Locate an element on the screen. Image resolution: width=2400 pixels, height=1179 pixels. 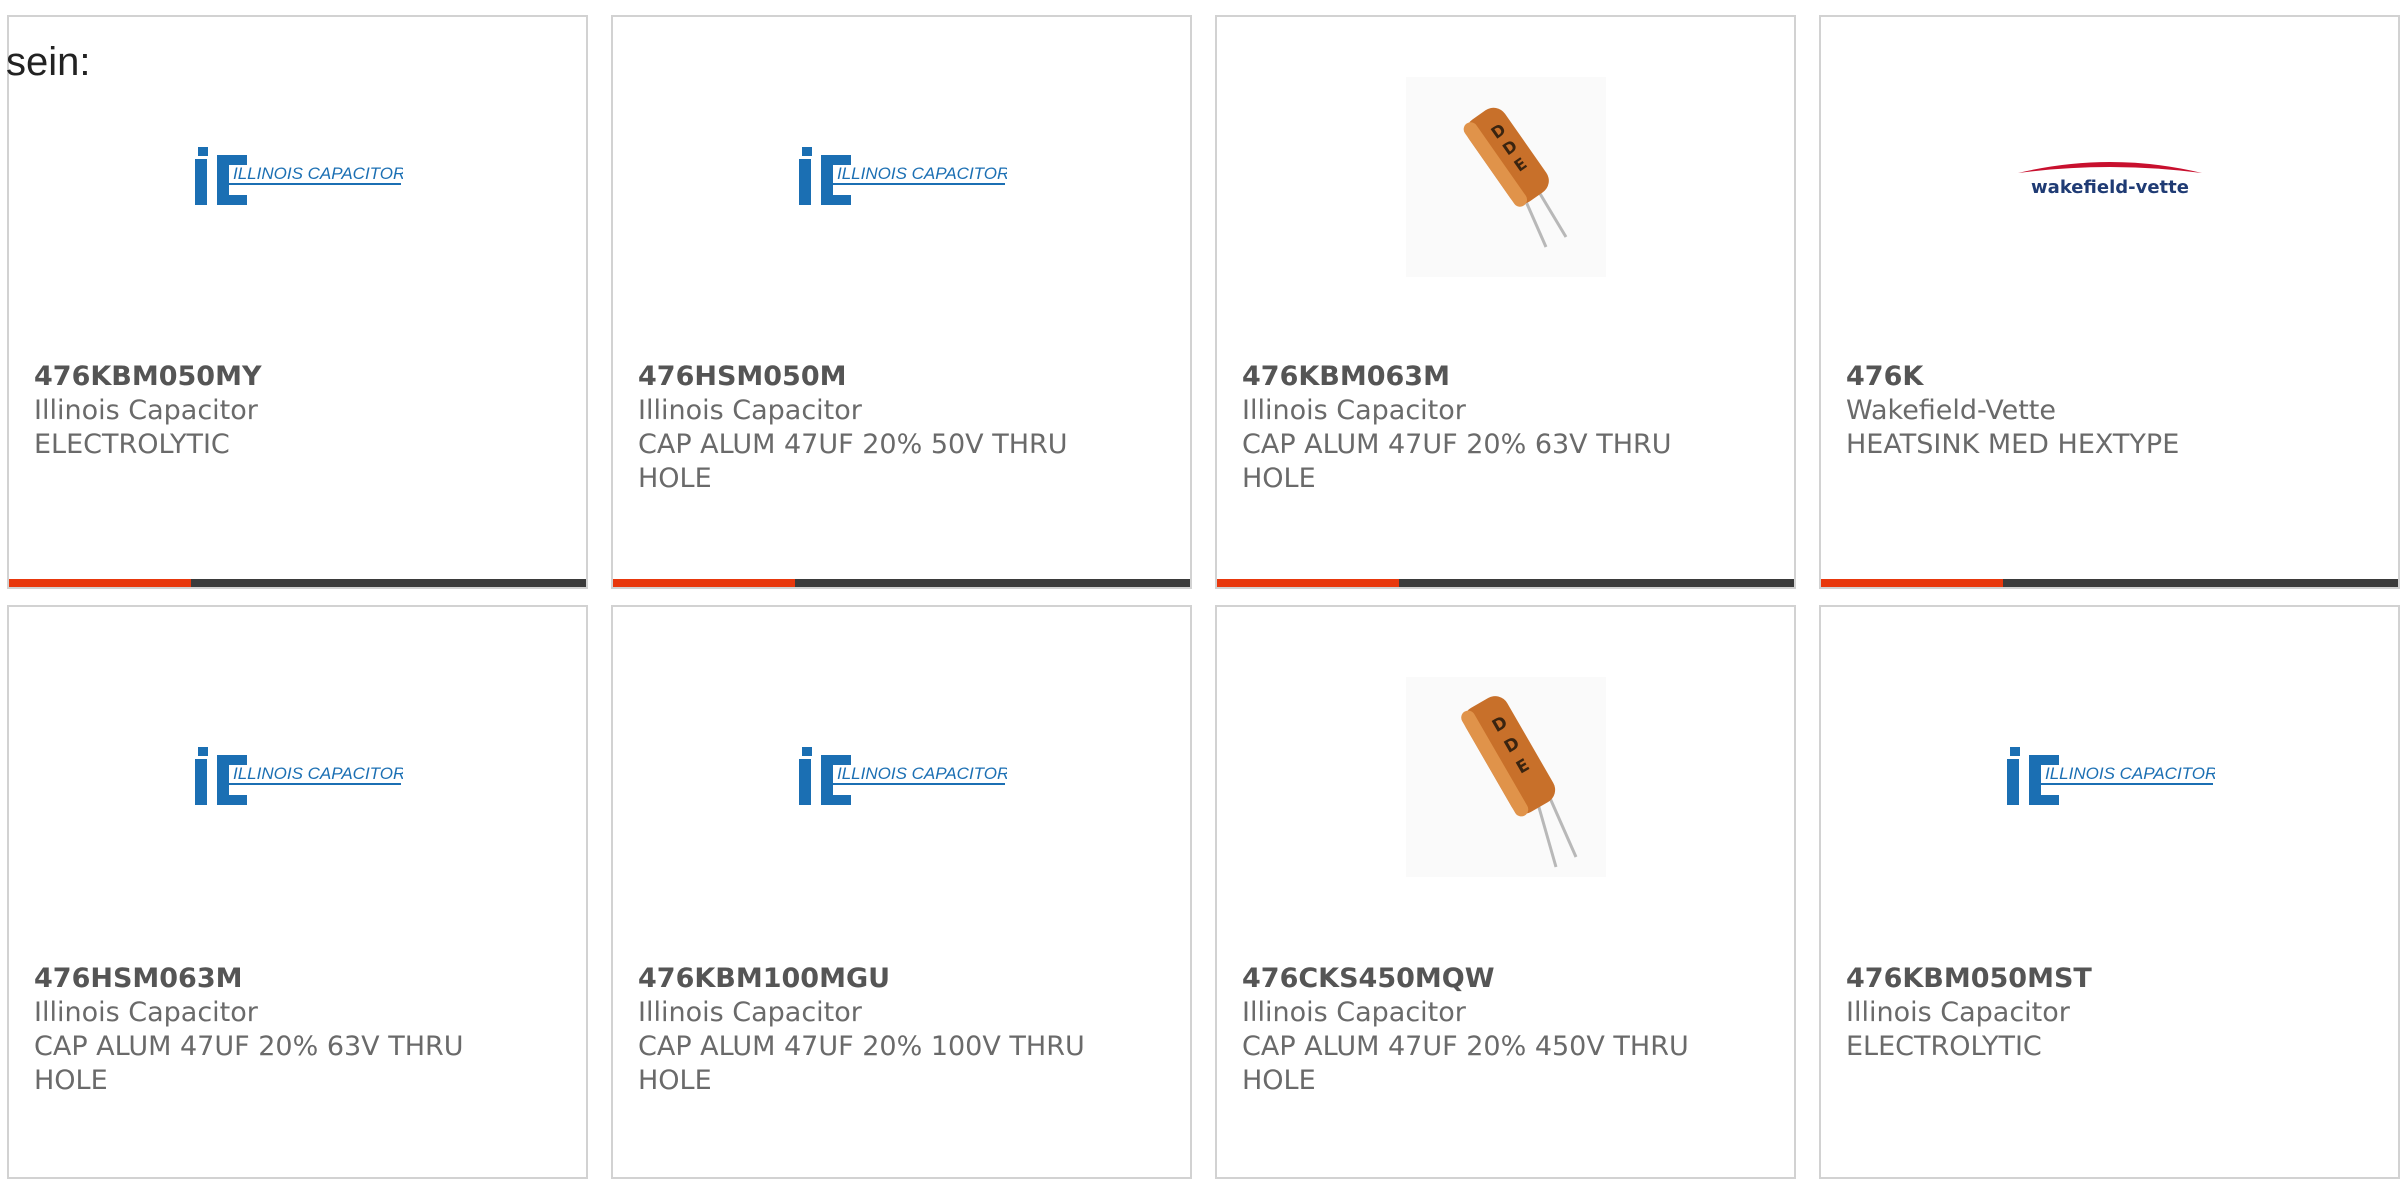
wakefield-vette-logo: wakefield-vette is located at coordinates (2109, 180).